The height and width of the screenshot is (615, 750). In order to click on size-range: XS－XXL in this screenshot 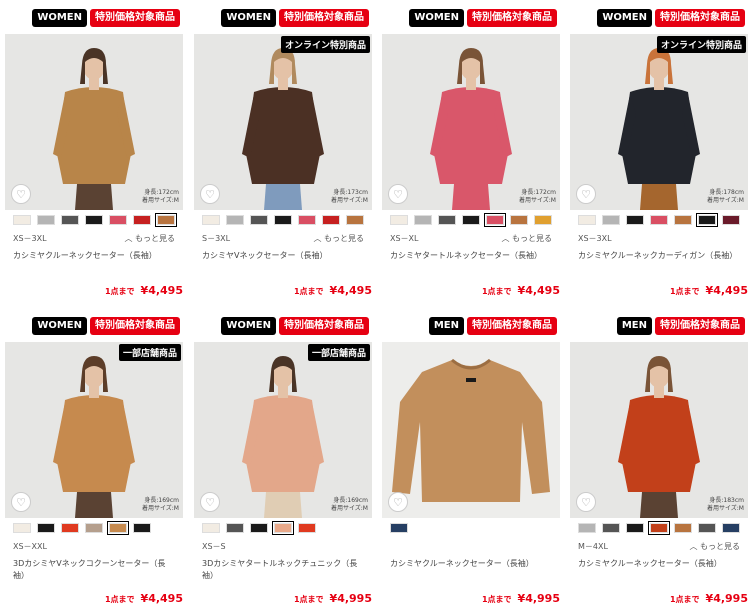, I will do `click(30, 546)`.